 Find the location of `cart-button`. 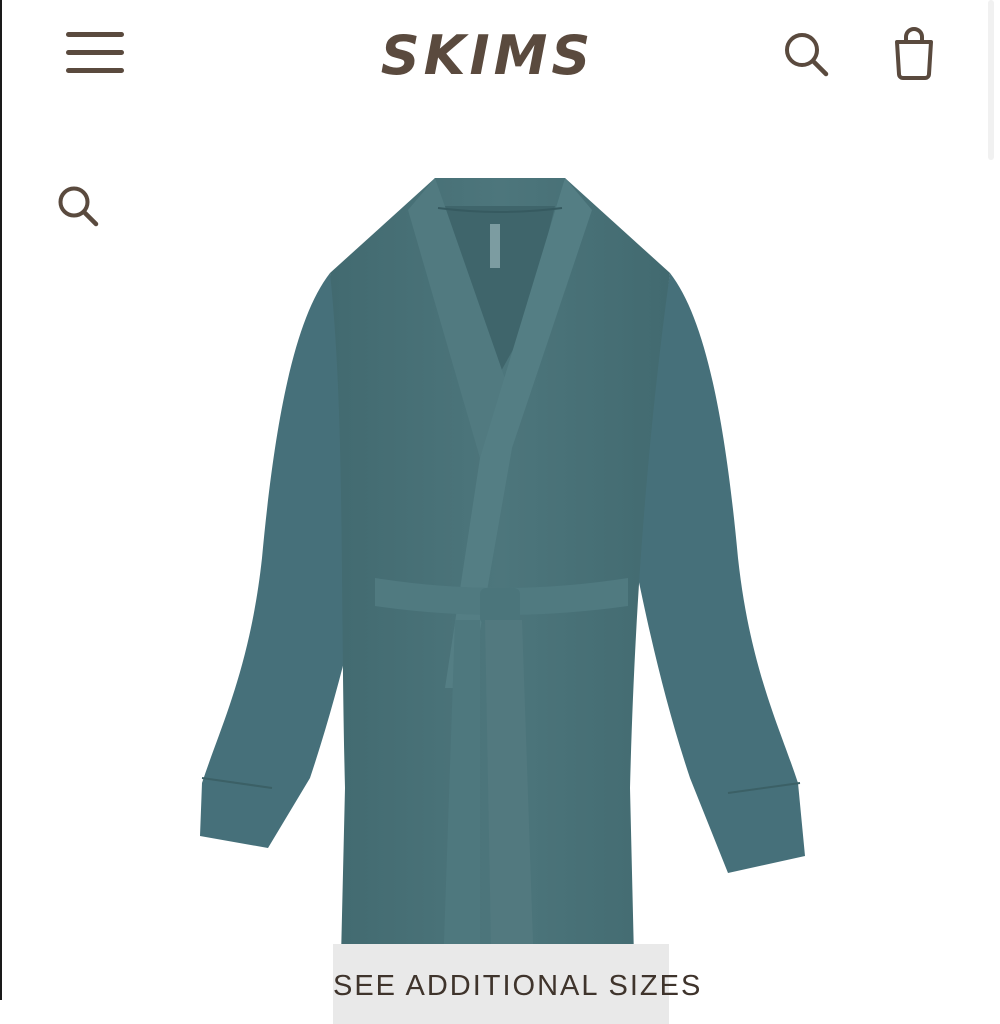

cart-button is located at coordinates (914, 54).